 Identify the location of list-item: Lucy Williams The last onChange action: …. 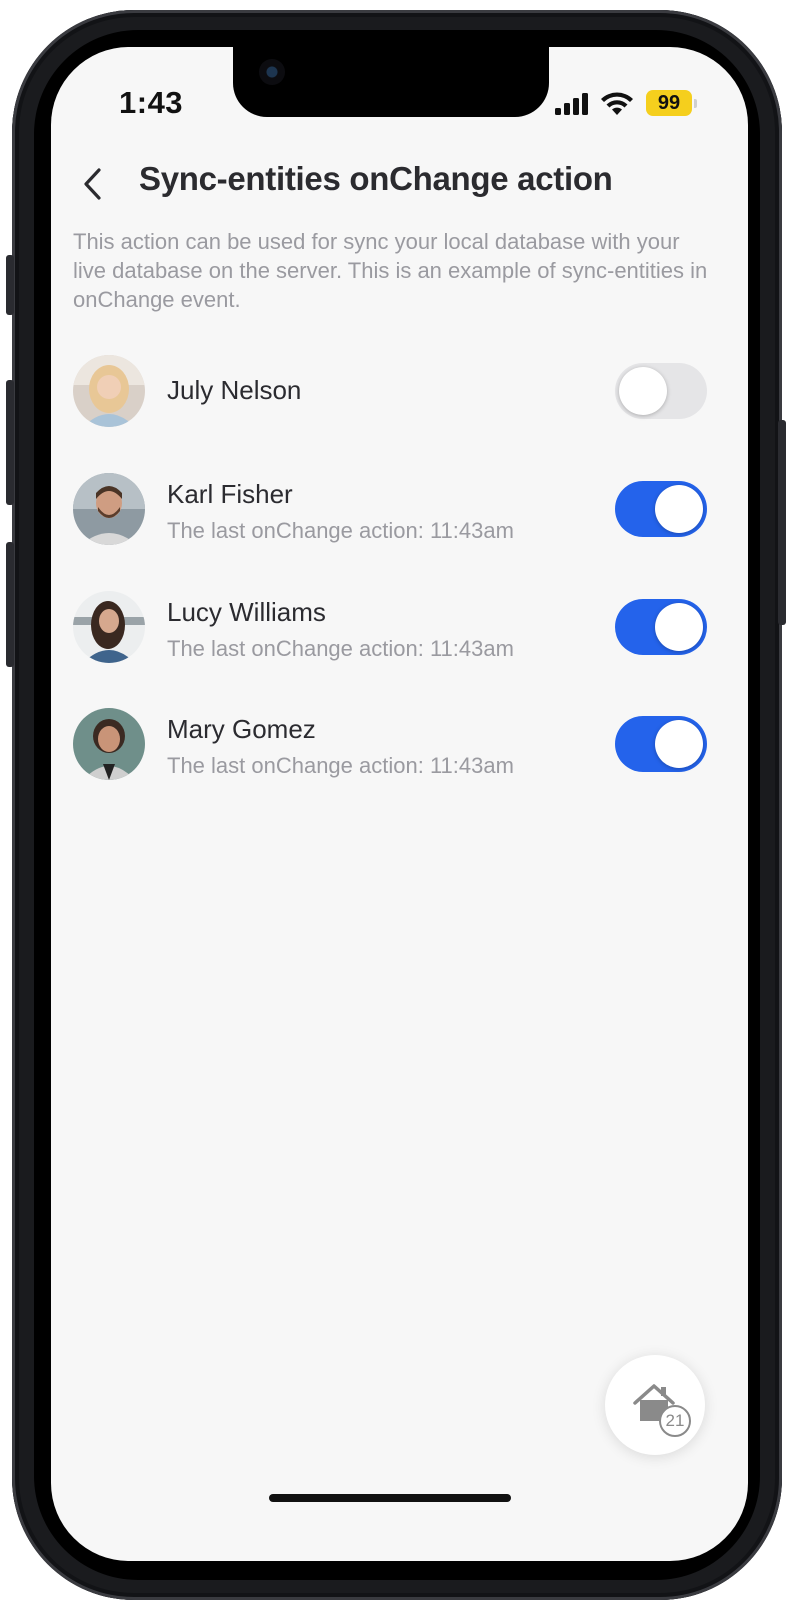
(400, 629).